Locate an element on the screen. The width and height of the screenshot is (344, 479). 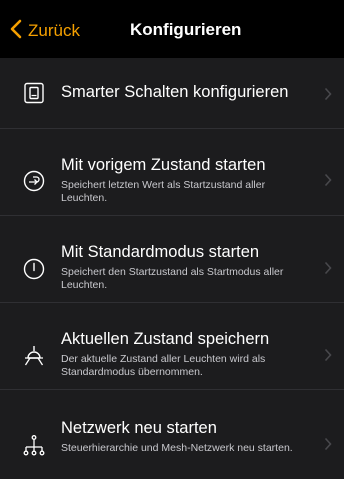
chevron-left-icon is located at coordinates (19, 31).